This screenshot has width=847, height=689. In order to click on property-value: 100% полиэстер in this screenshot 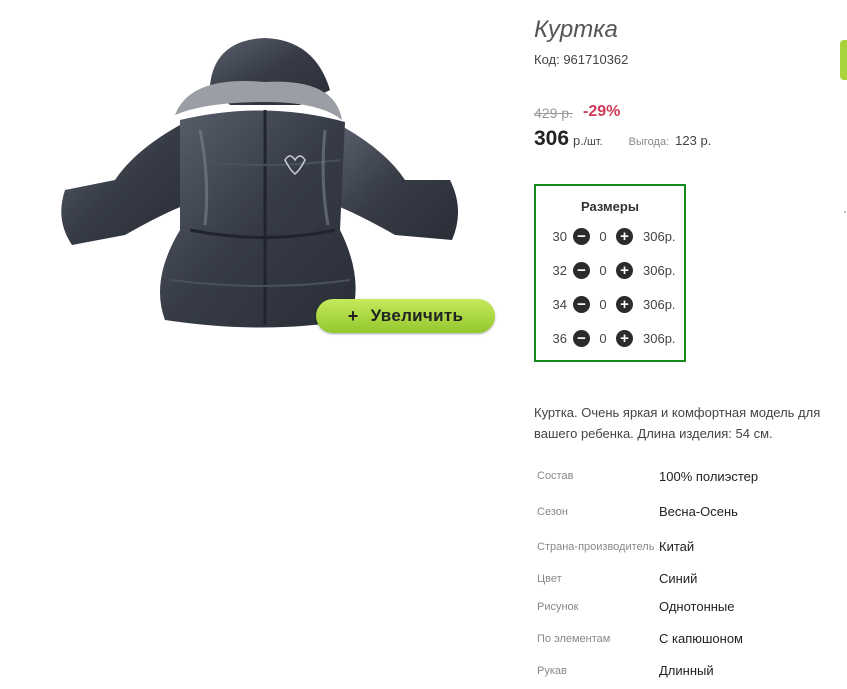, I will do `click(709, 476)`.